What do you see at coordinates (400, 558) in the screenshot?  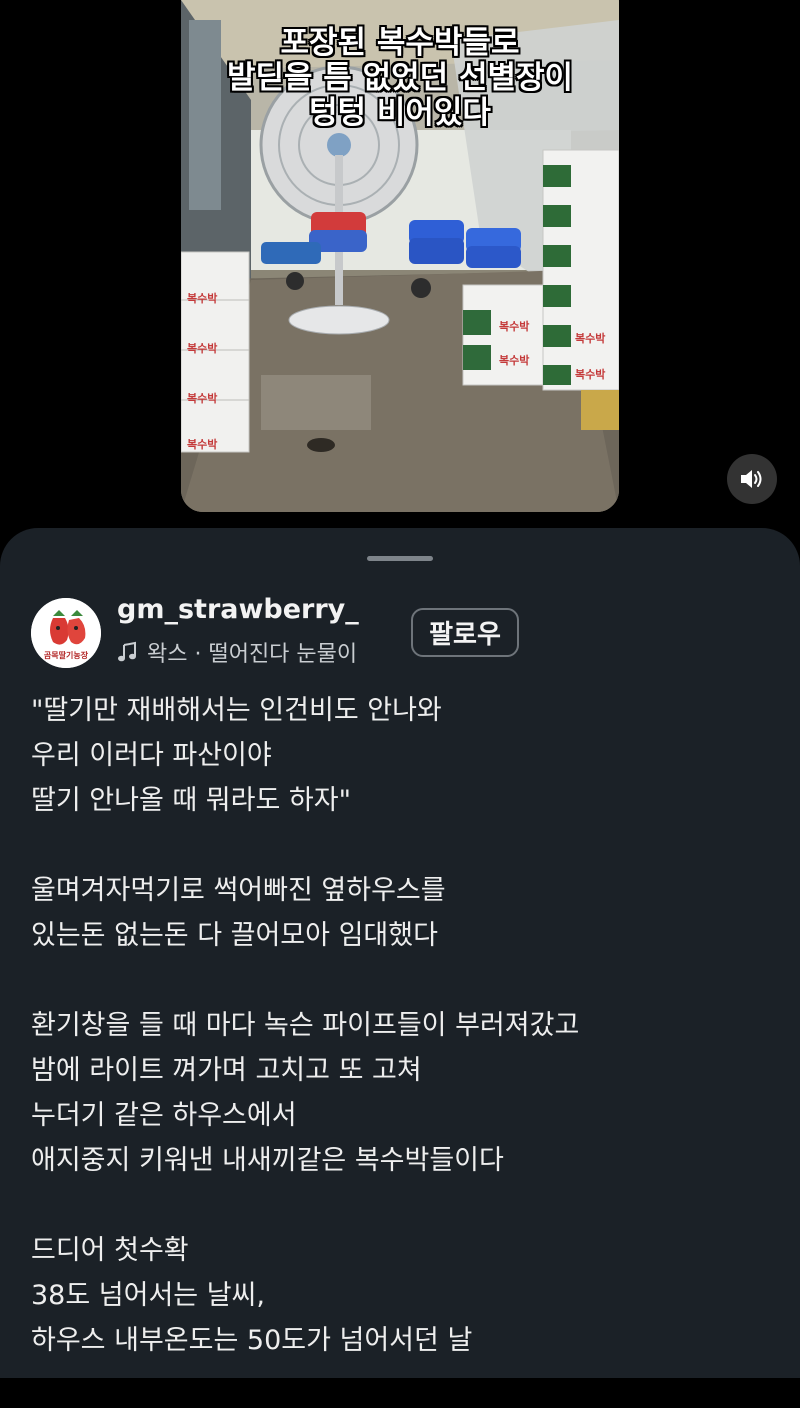 I see `drag-handle` at bounding box center [400, 558].